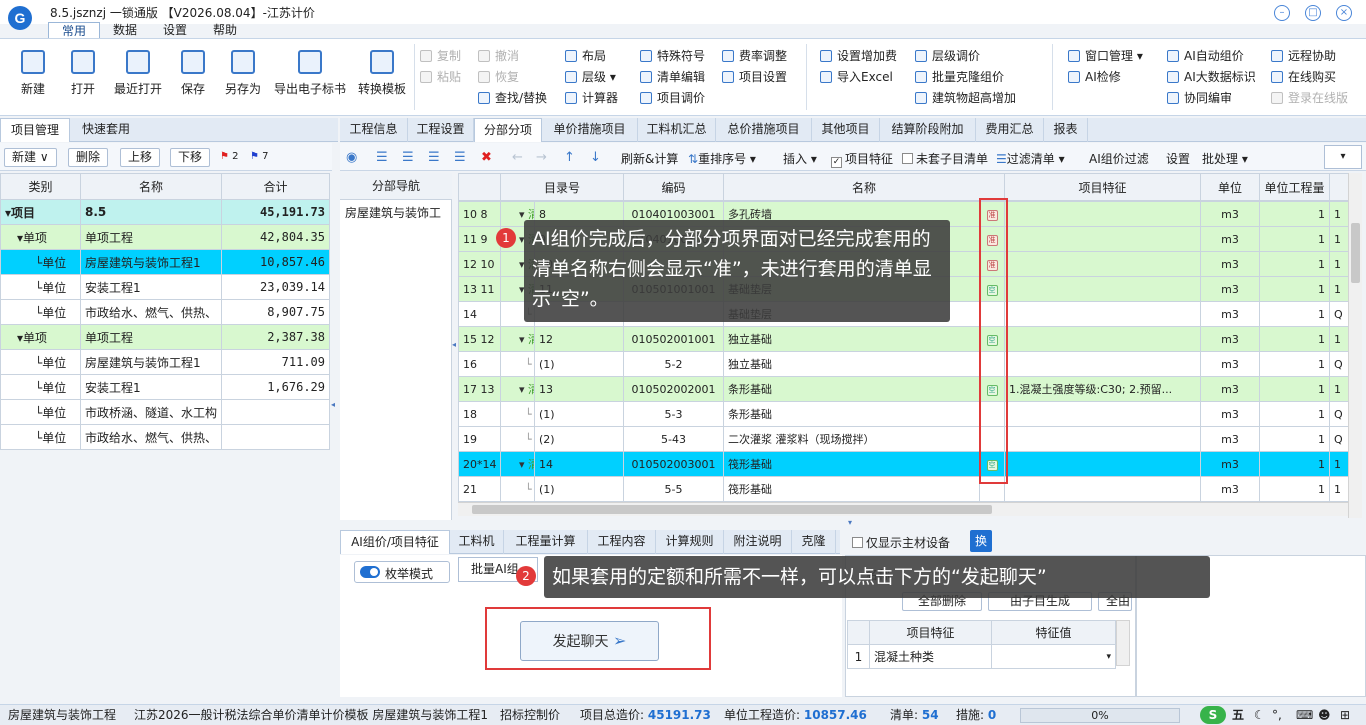 The image size is (1366, 725). Describe the element at coordinates (382, 73) in the screenshot. I see `convert-template-button: 转换模板` at that location.